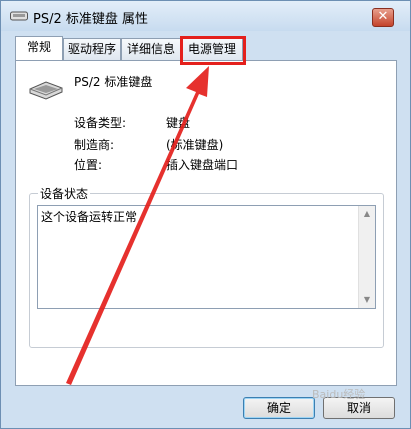 This screenshot has width=411, height=429. I want to click on location-label: 位置:, so click(88, 165).